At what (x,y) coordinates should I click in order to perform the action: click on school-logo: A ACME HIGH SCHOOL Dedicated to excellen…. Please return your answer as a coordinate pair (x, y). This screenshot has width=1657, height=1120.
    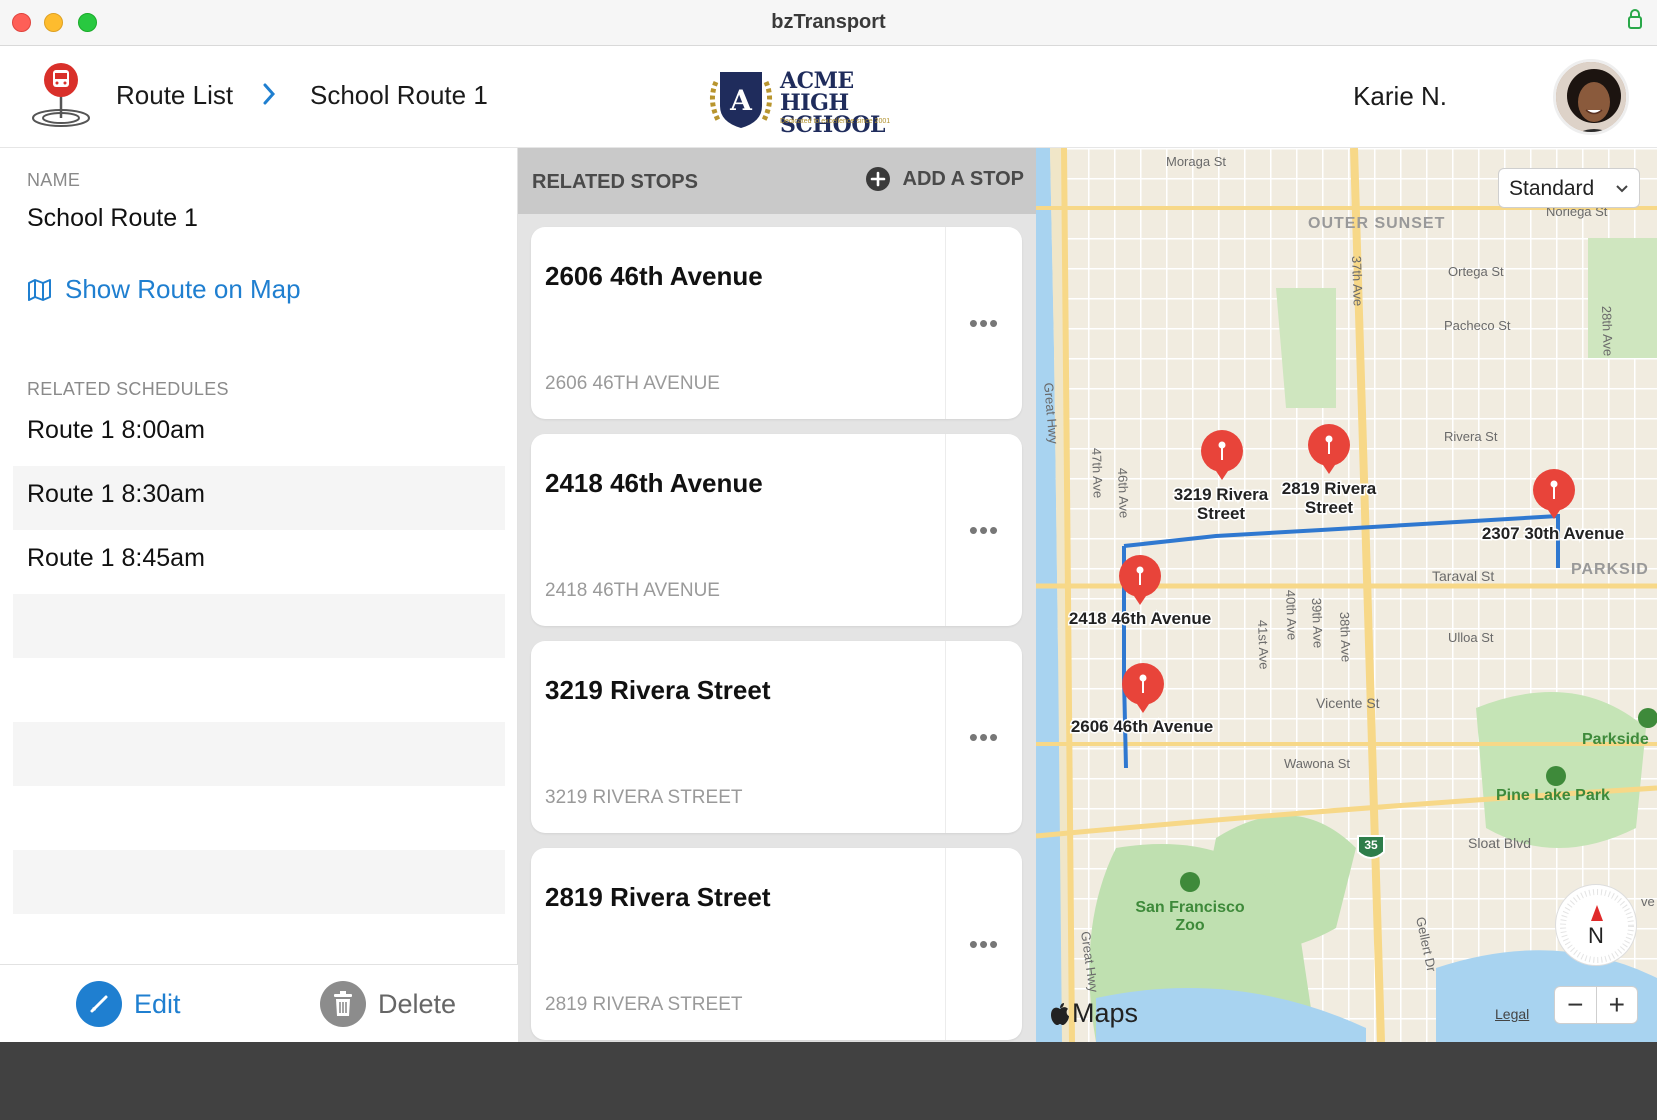
    Looking at the image, I should click on (826, 101).